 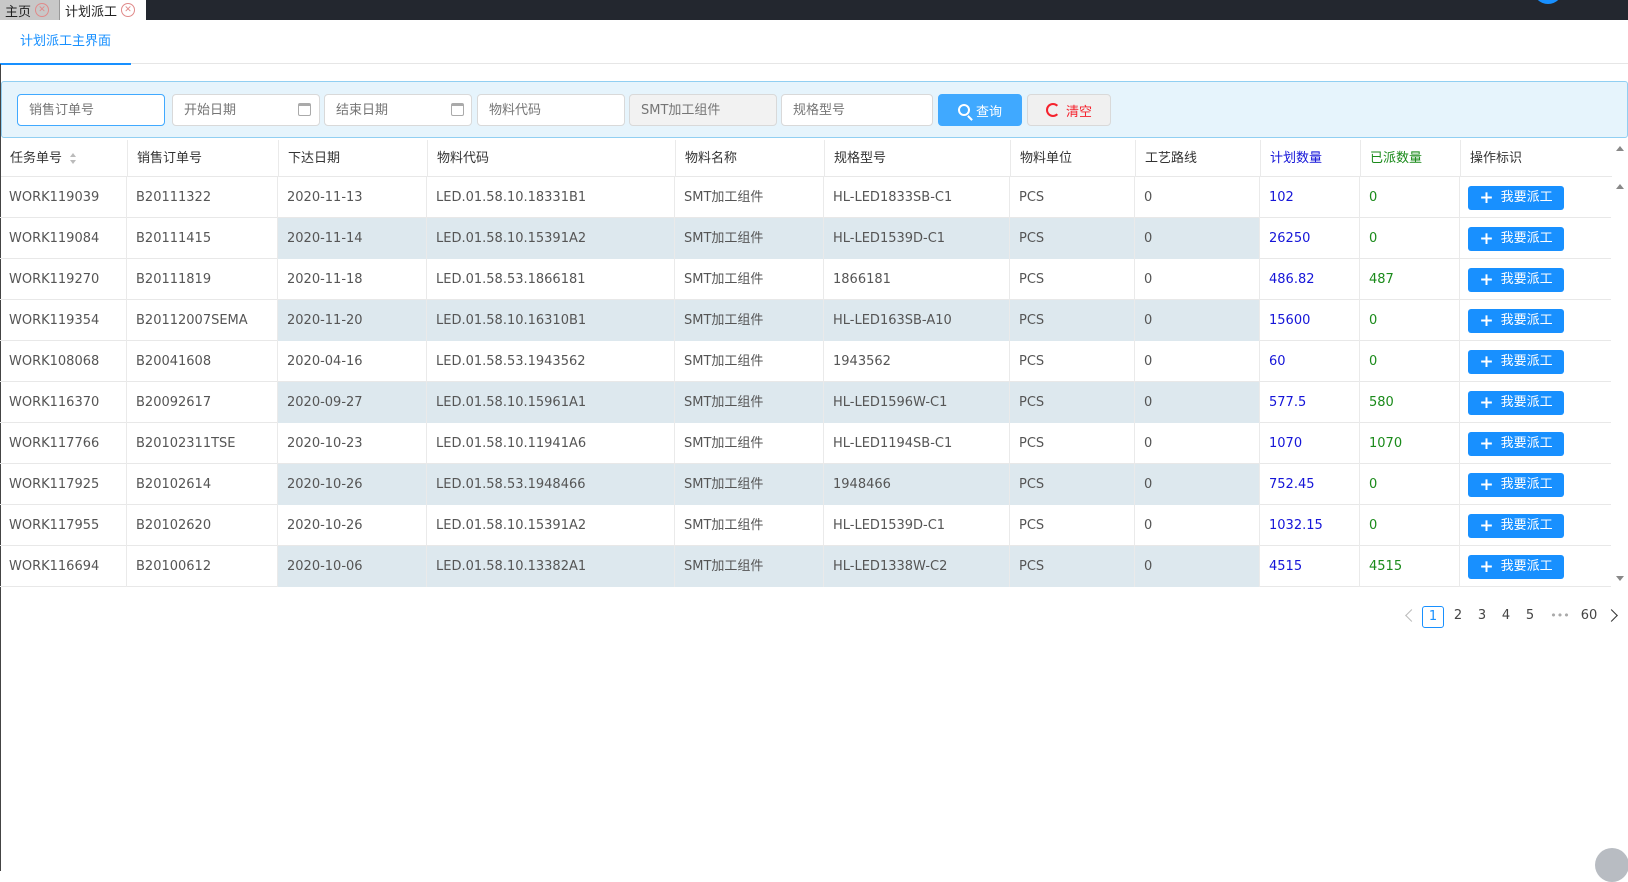 I want to click on tab-plan-dispatch-close-icon: ✕, so click(x=128, y=10).